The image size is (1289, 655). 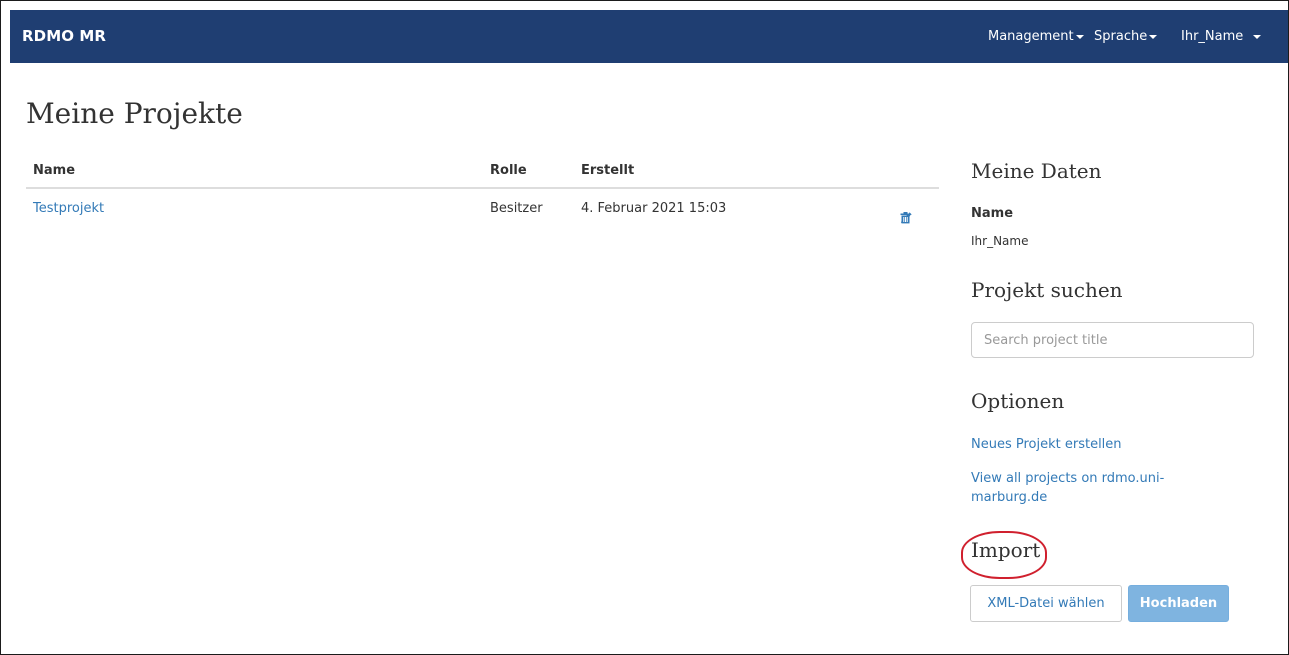 I want to click on project-role: Besitzer, so click(x=516, y=208).